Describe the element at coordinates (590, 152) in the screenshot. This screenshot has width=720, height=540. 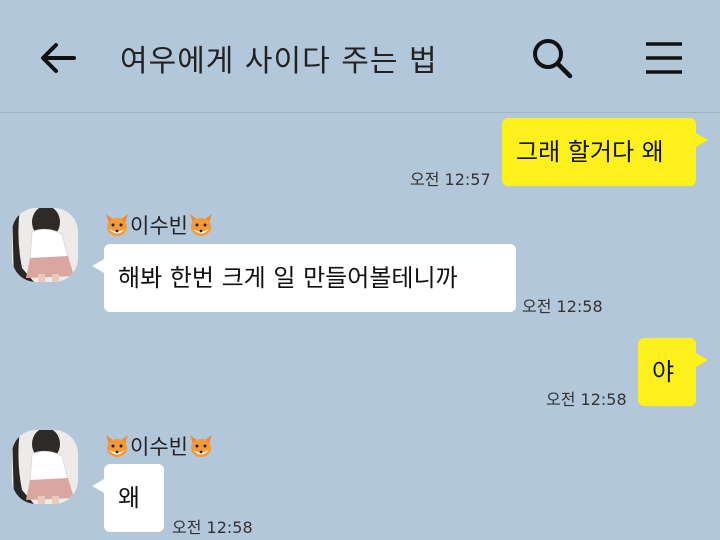
I see `message-text: 그래 할거다 왜` at that location.